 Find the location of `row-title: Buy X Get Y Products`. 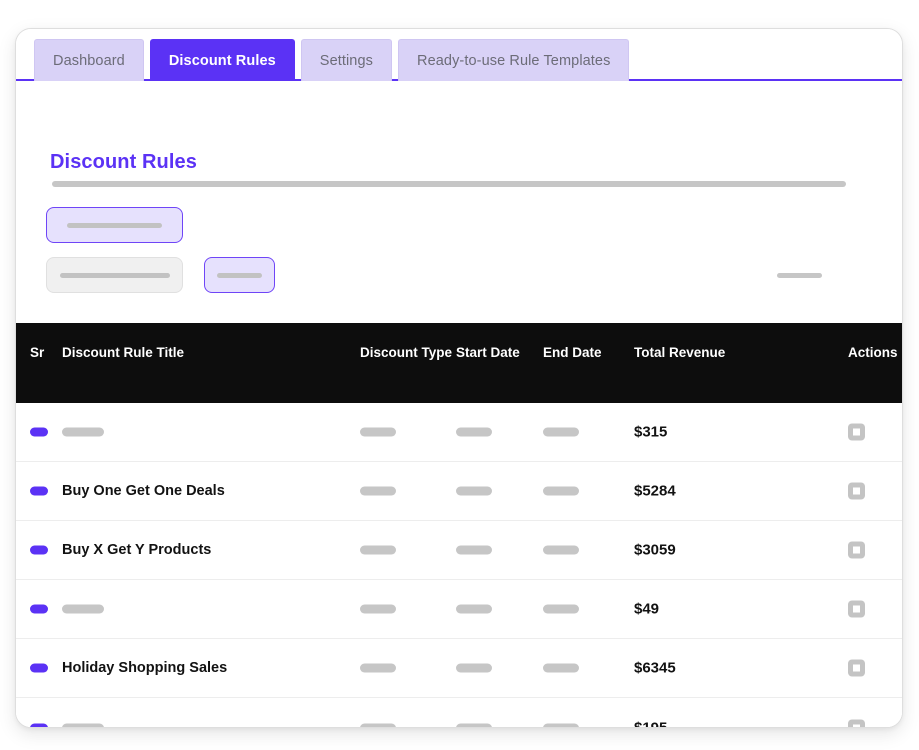

row-title: Buy X Get Y Products is located at coordinates (137, 550).